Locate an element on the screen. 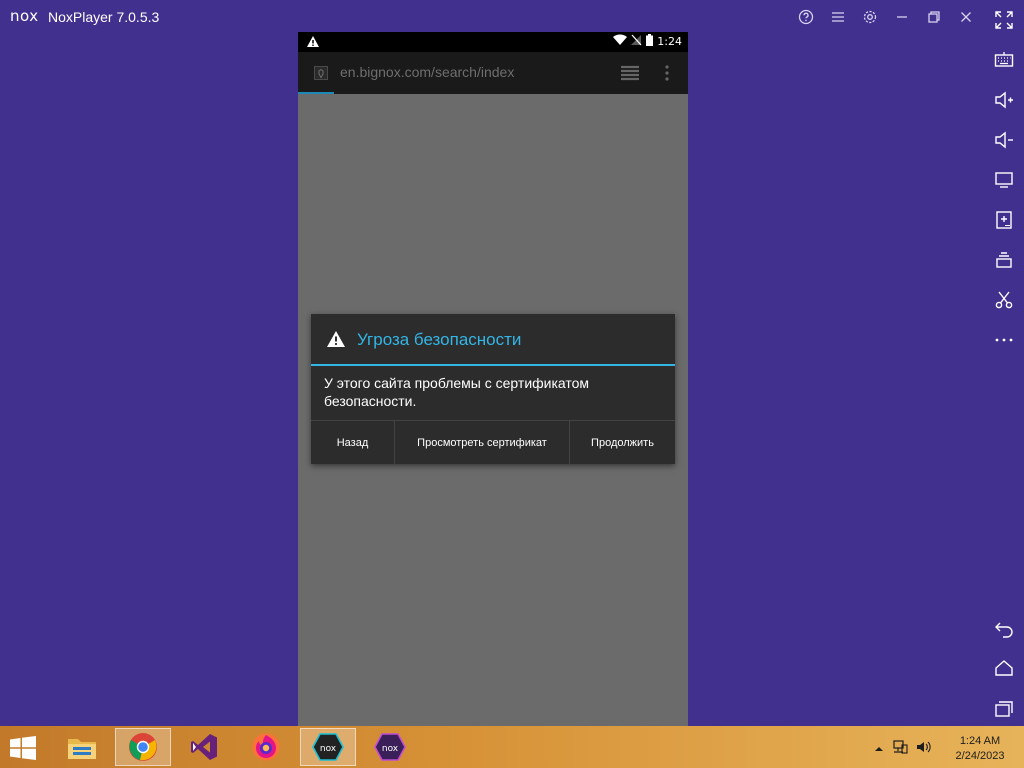 This screenshot has width=1024, height=768. system-tray is located at coordinates (903, 749).